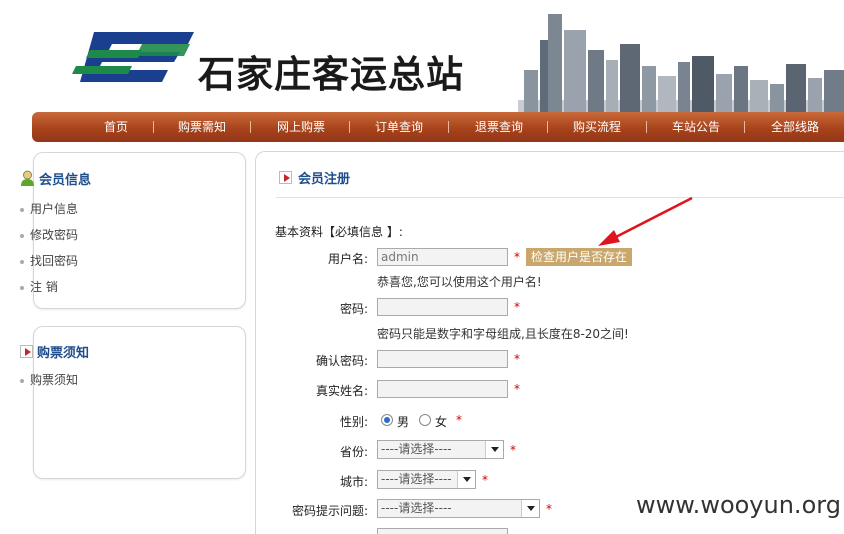 The width and height of the screenshot is (844, 534). I want to click on nav-station-notice: 车站公告, so click(696, 127).